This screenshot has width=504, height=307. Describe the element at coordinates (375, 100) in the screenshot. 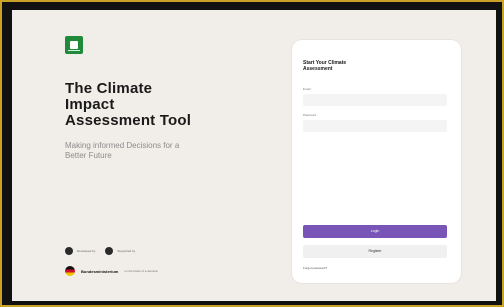

I see `email-field` at that location.